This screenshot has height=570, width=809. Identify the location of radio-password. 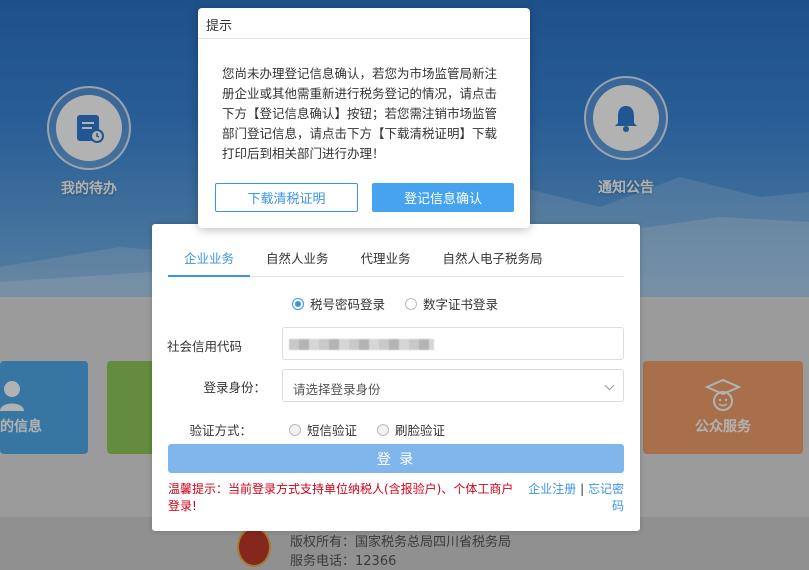
(298, 303).